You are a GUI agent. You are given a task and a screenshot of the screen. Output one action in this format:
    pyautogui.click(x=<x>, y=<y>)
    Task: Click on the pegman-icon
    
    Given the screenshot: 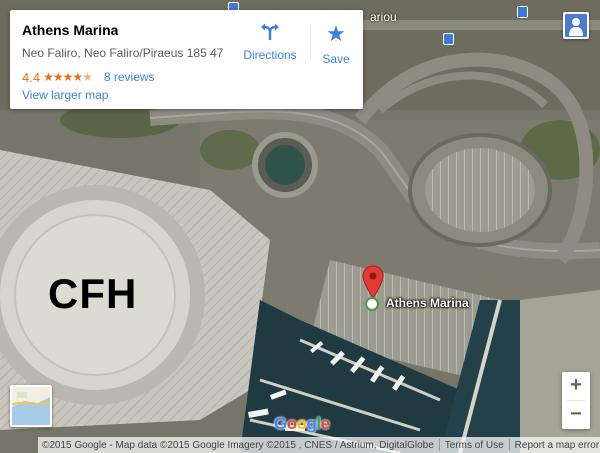 What is the action you would take?
    pyautogui.click(x=576, y=25)
    